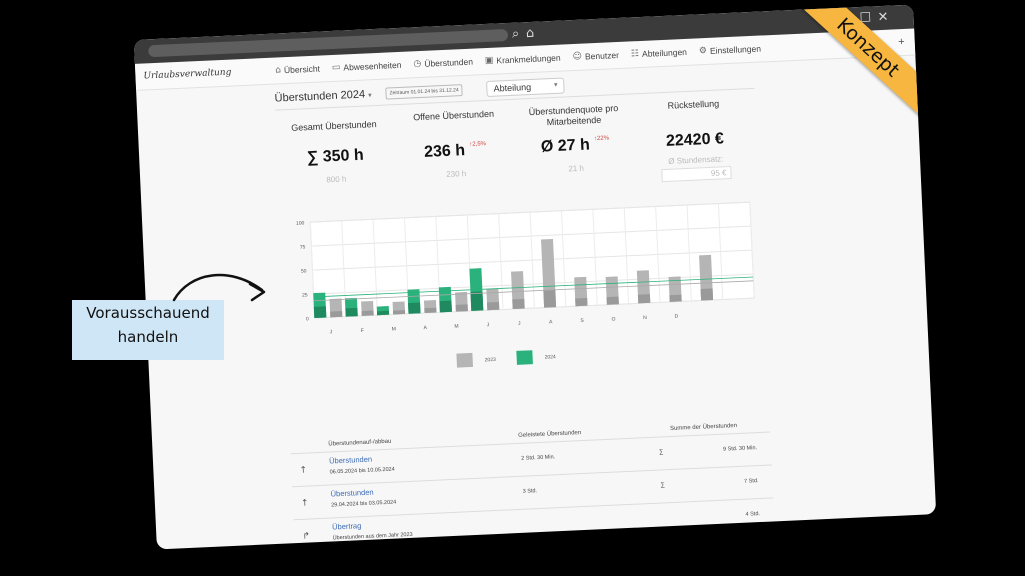  I want to click on nav-item-label: Benutzer, so click(602, 55).